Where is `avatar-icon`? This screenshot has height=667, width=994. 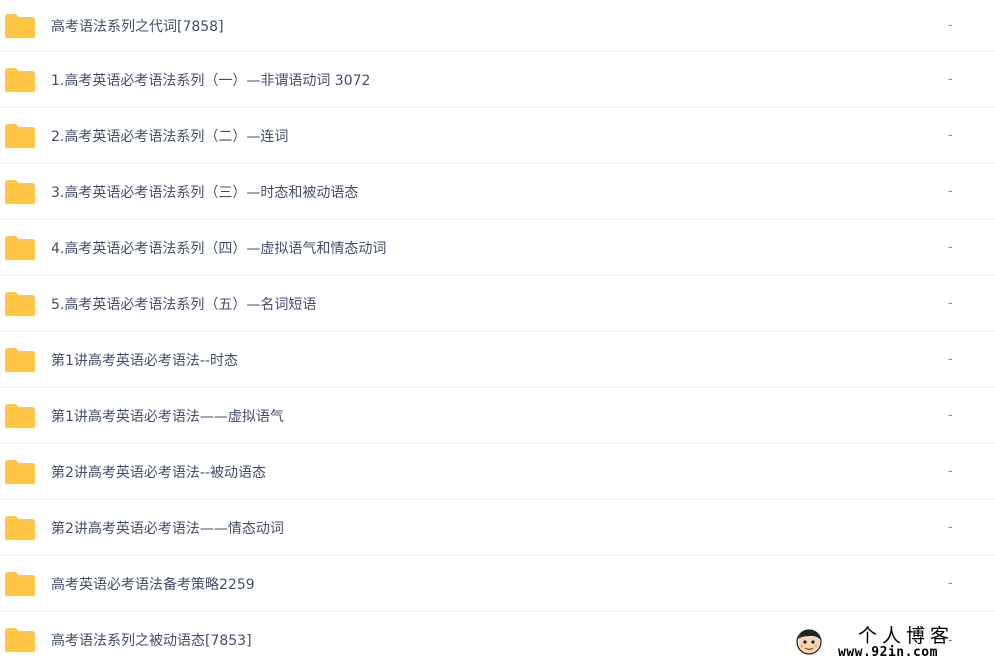 avatar-icon is located at coordinates (809, 642).